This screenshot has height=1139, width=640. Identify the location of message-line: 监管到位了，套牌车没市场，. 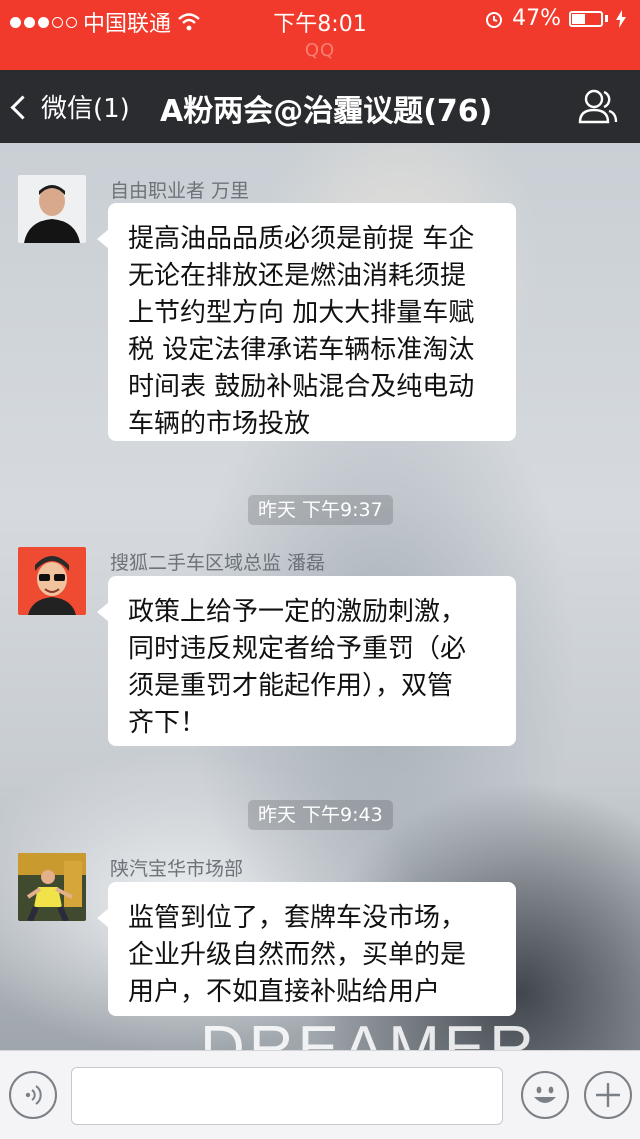
(297, 918).